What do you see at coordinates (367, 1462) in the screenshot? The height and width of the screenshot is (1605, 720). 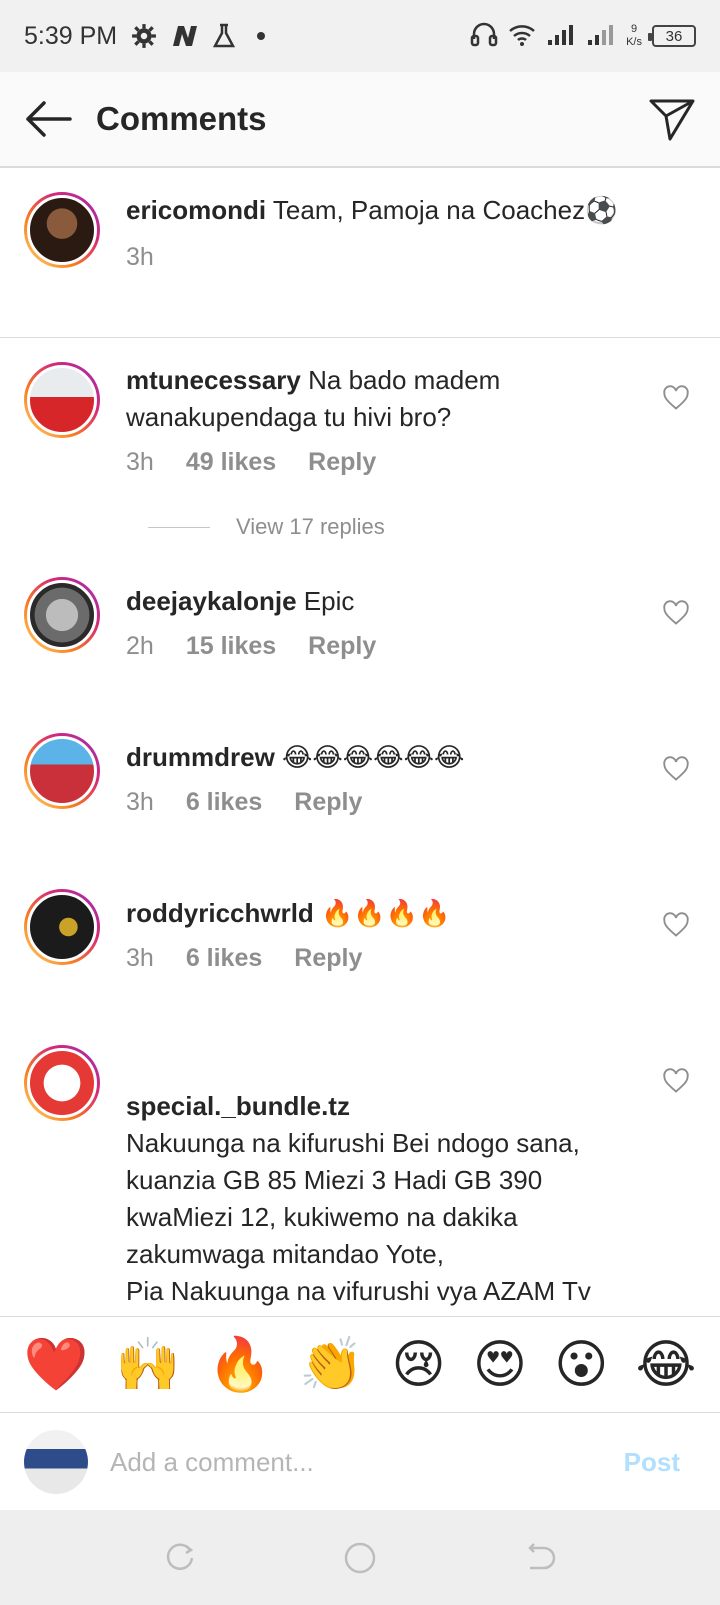 I see `comment-input` at bounding box center [367, 1462].